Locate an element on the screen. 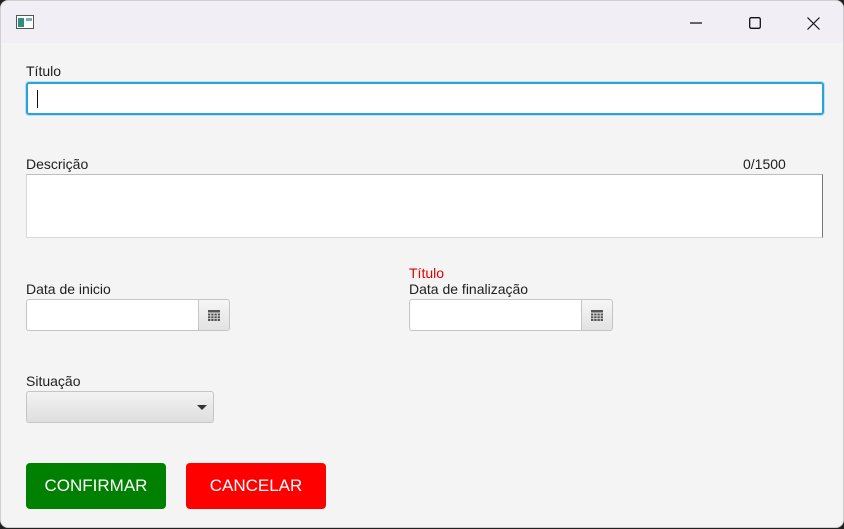 The image size is (844, 529). confirm-button: CONFIRMAR is located at coordinates (96, 486).